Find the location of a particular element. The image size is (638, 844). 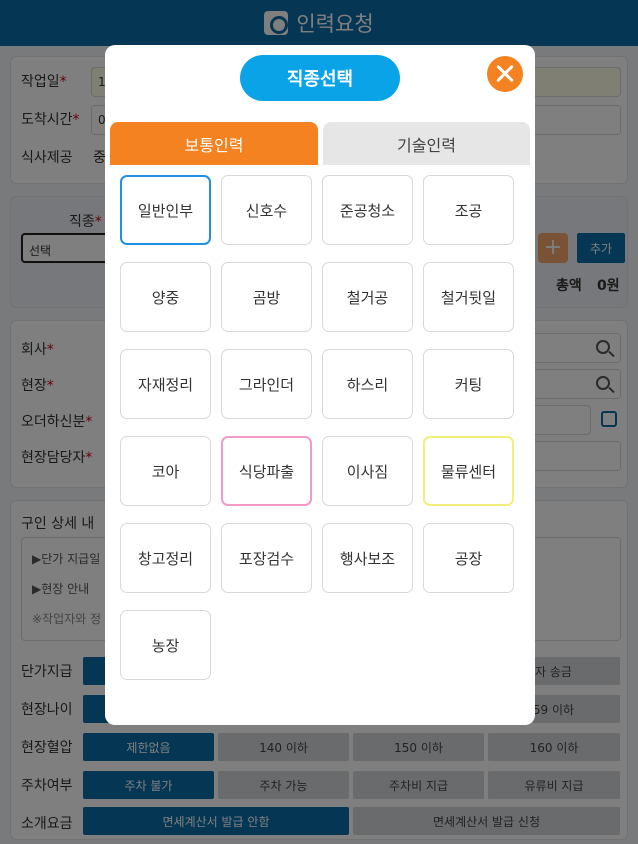

job-option: 양중 is located at coordinates (165, 297).